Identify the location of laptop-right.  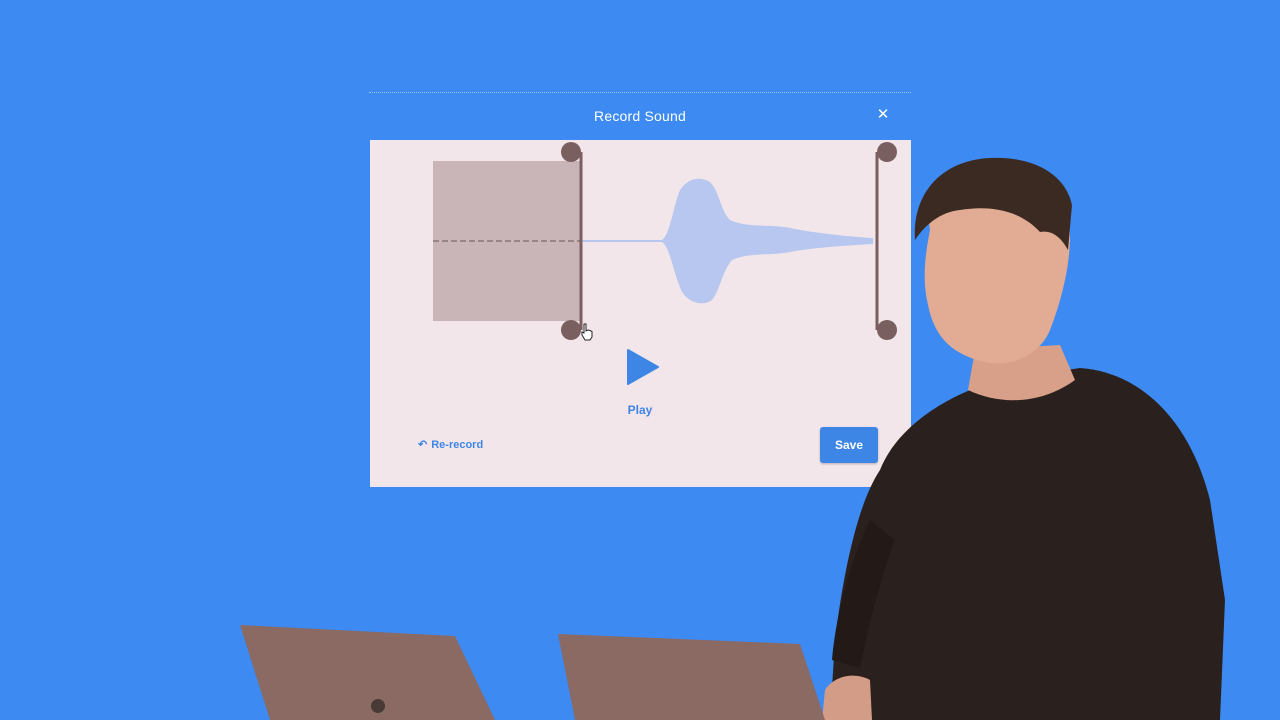
(691, 677).